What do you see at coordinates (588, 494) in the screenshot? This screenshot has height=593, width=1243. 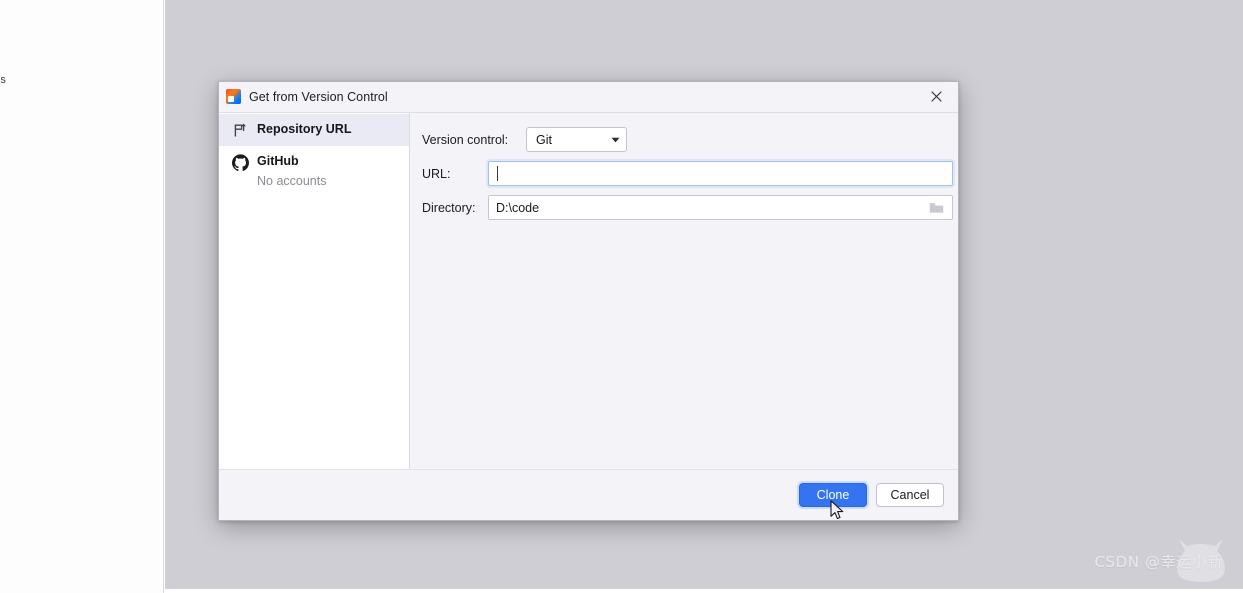 I see `dialog-footer: Clone Cancel` at bounding box center [588, 494].